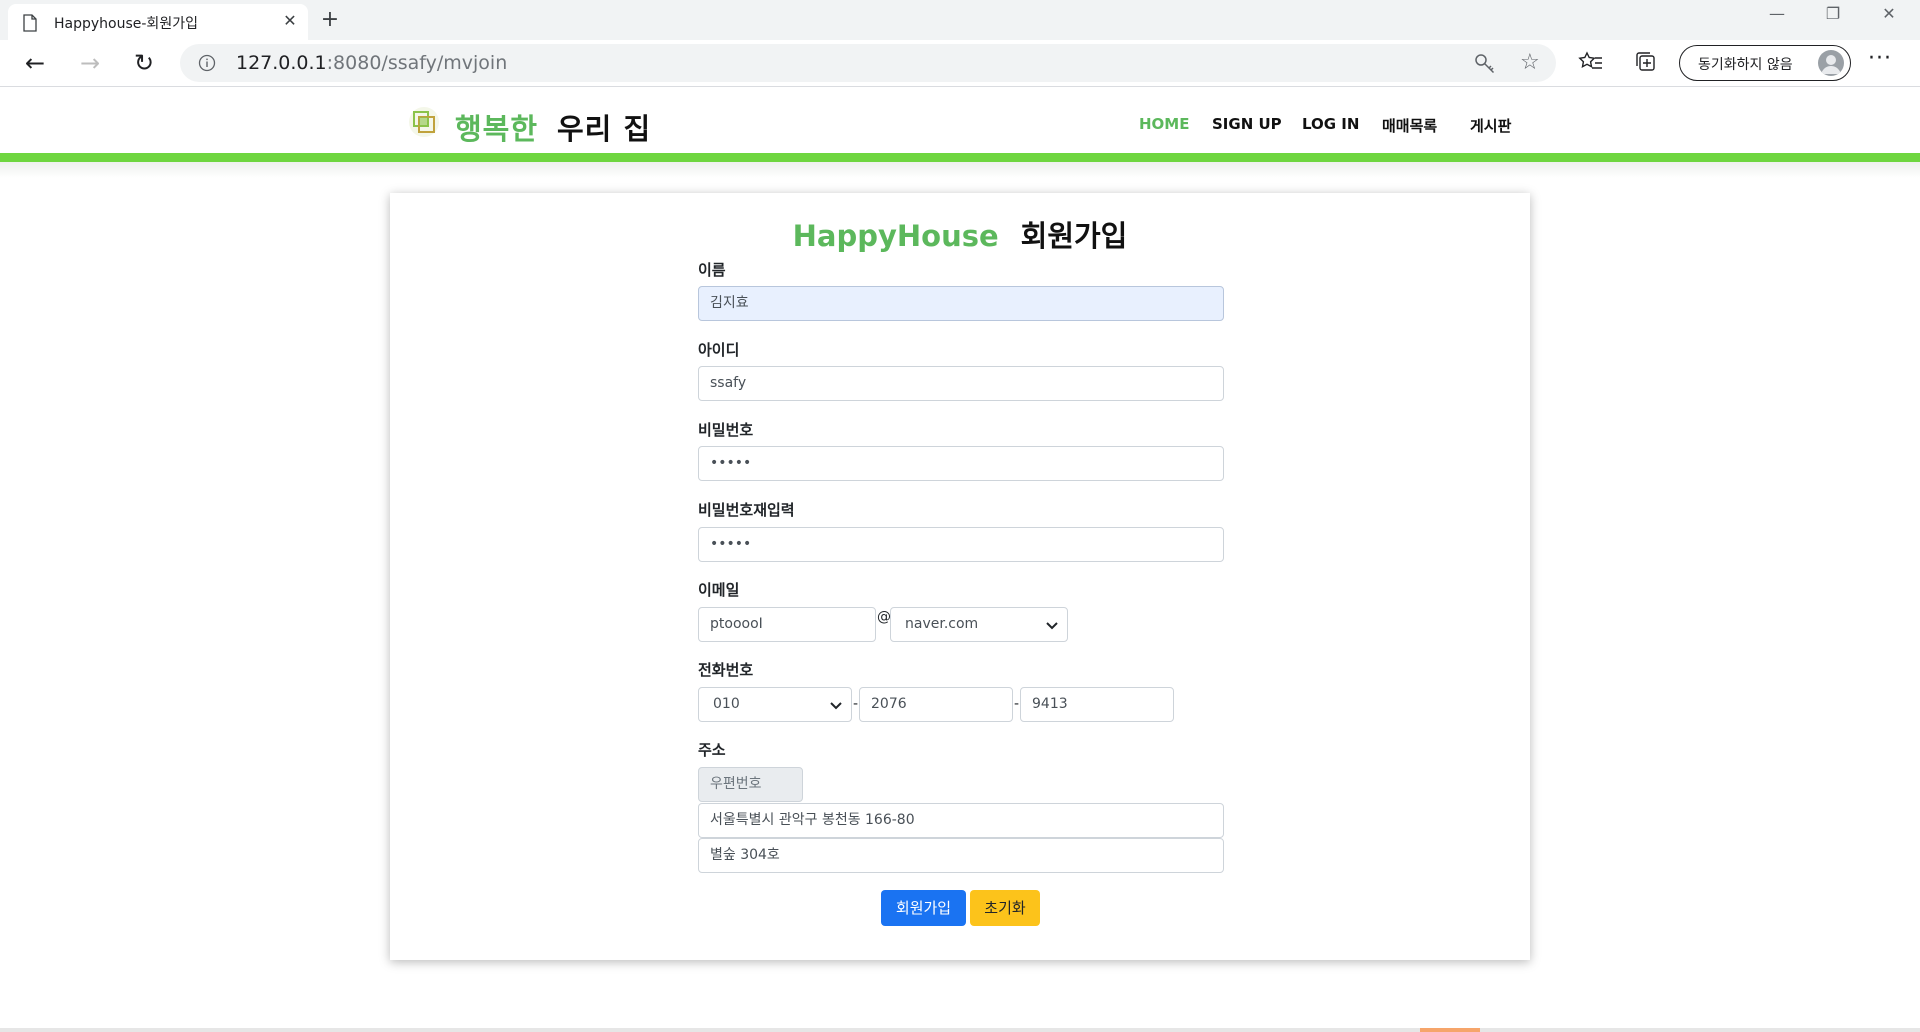 The width and height of the screenshot is (1920, 1032). I want to click on browser-tab: Happyhouse-회원가입 ✕, so click(158, 22).